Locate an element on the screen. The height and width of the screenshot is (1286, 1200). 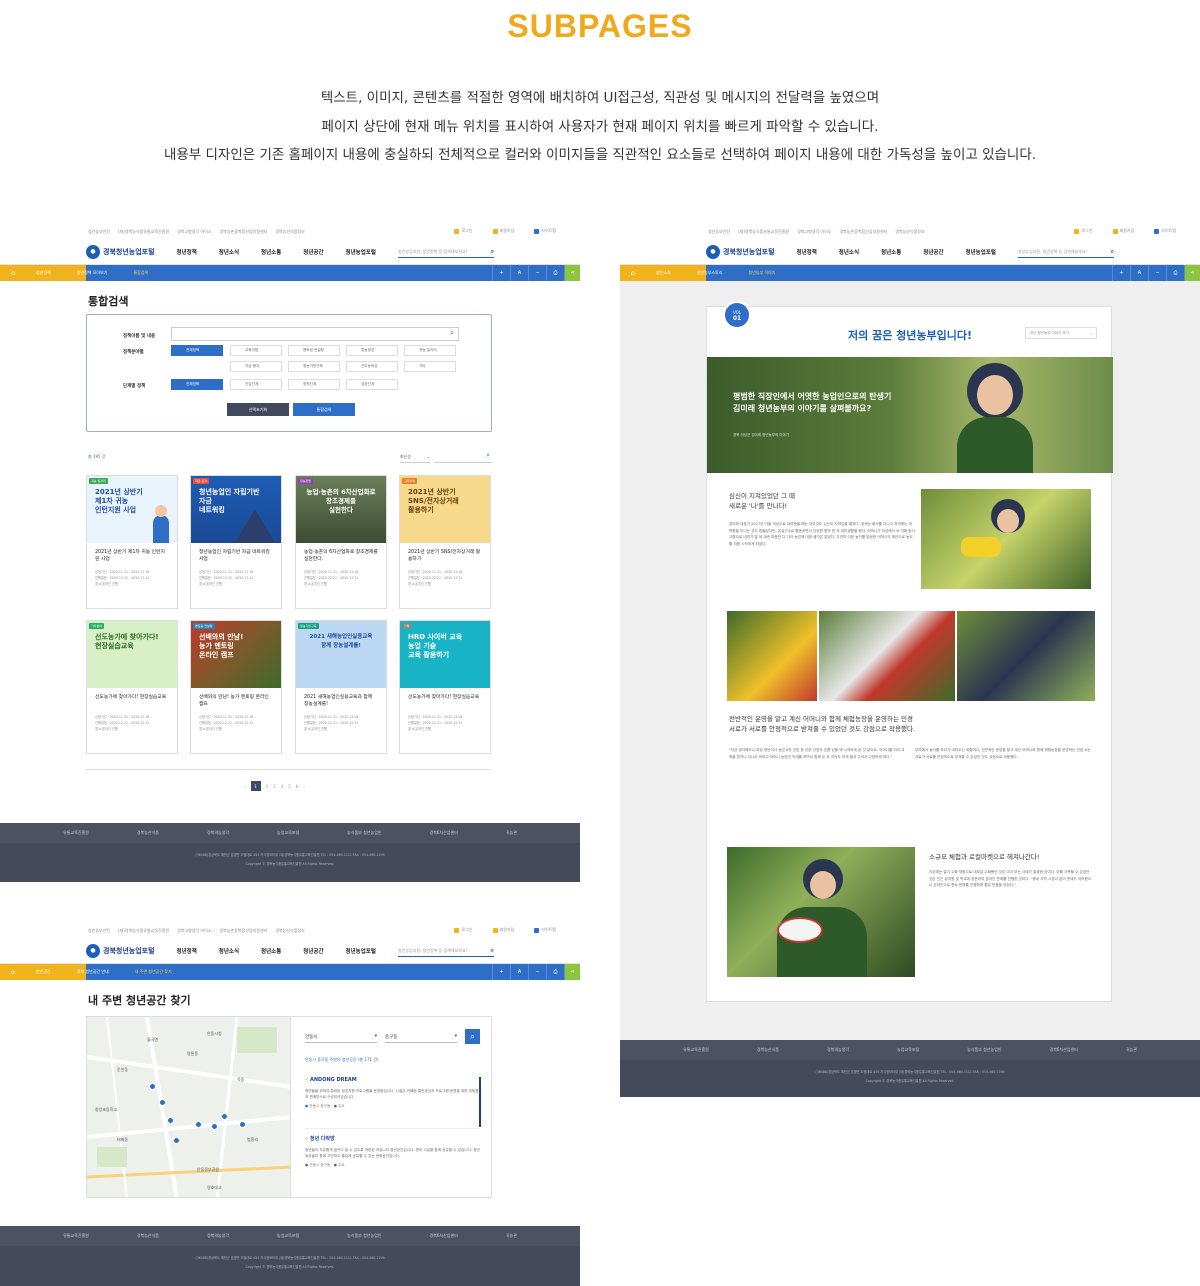
list-scrollbar is located at coordinates (480, 1102).